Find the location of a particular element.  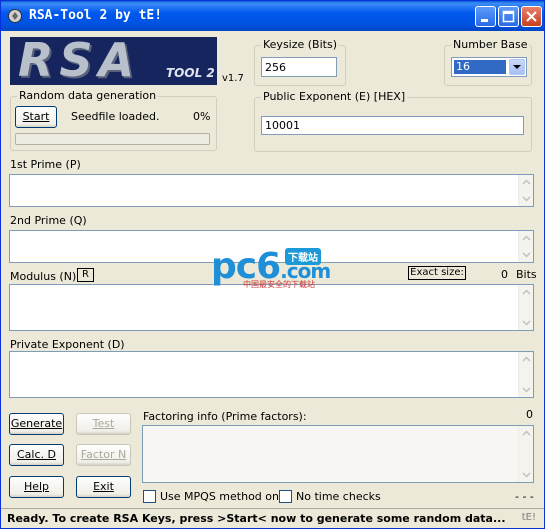

close-button is located at coordinates (531, 16).